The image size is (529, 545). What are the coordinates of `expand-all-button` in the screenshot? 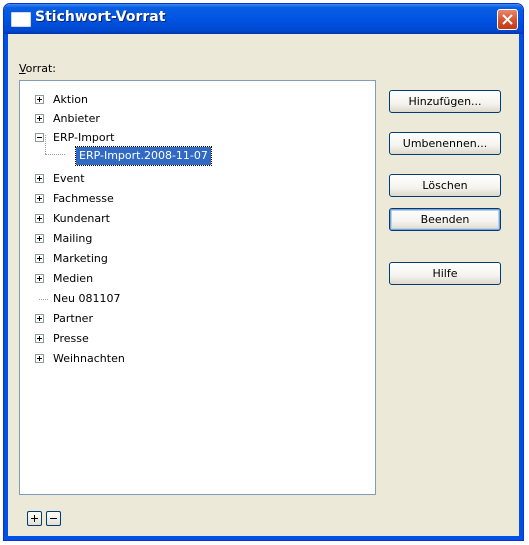 It's located at (34, 518).